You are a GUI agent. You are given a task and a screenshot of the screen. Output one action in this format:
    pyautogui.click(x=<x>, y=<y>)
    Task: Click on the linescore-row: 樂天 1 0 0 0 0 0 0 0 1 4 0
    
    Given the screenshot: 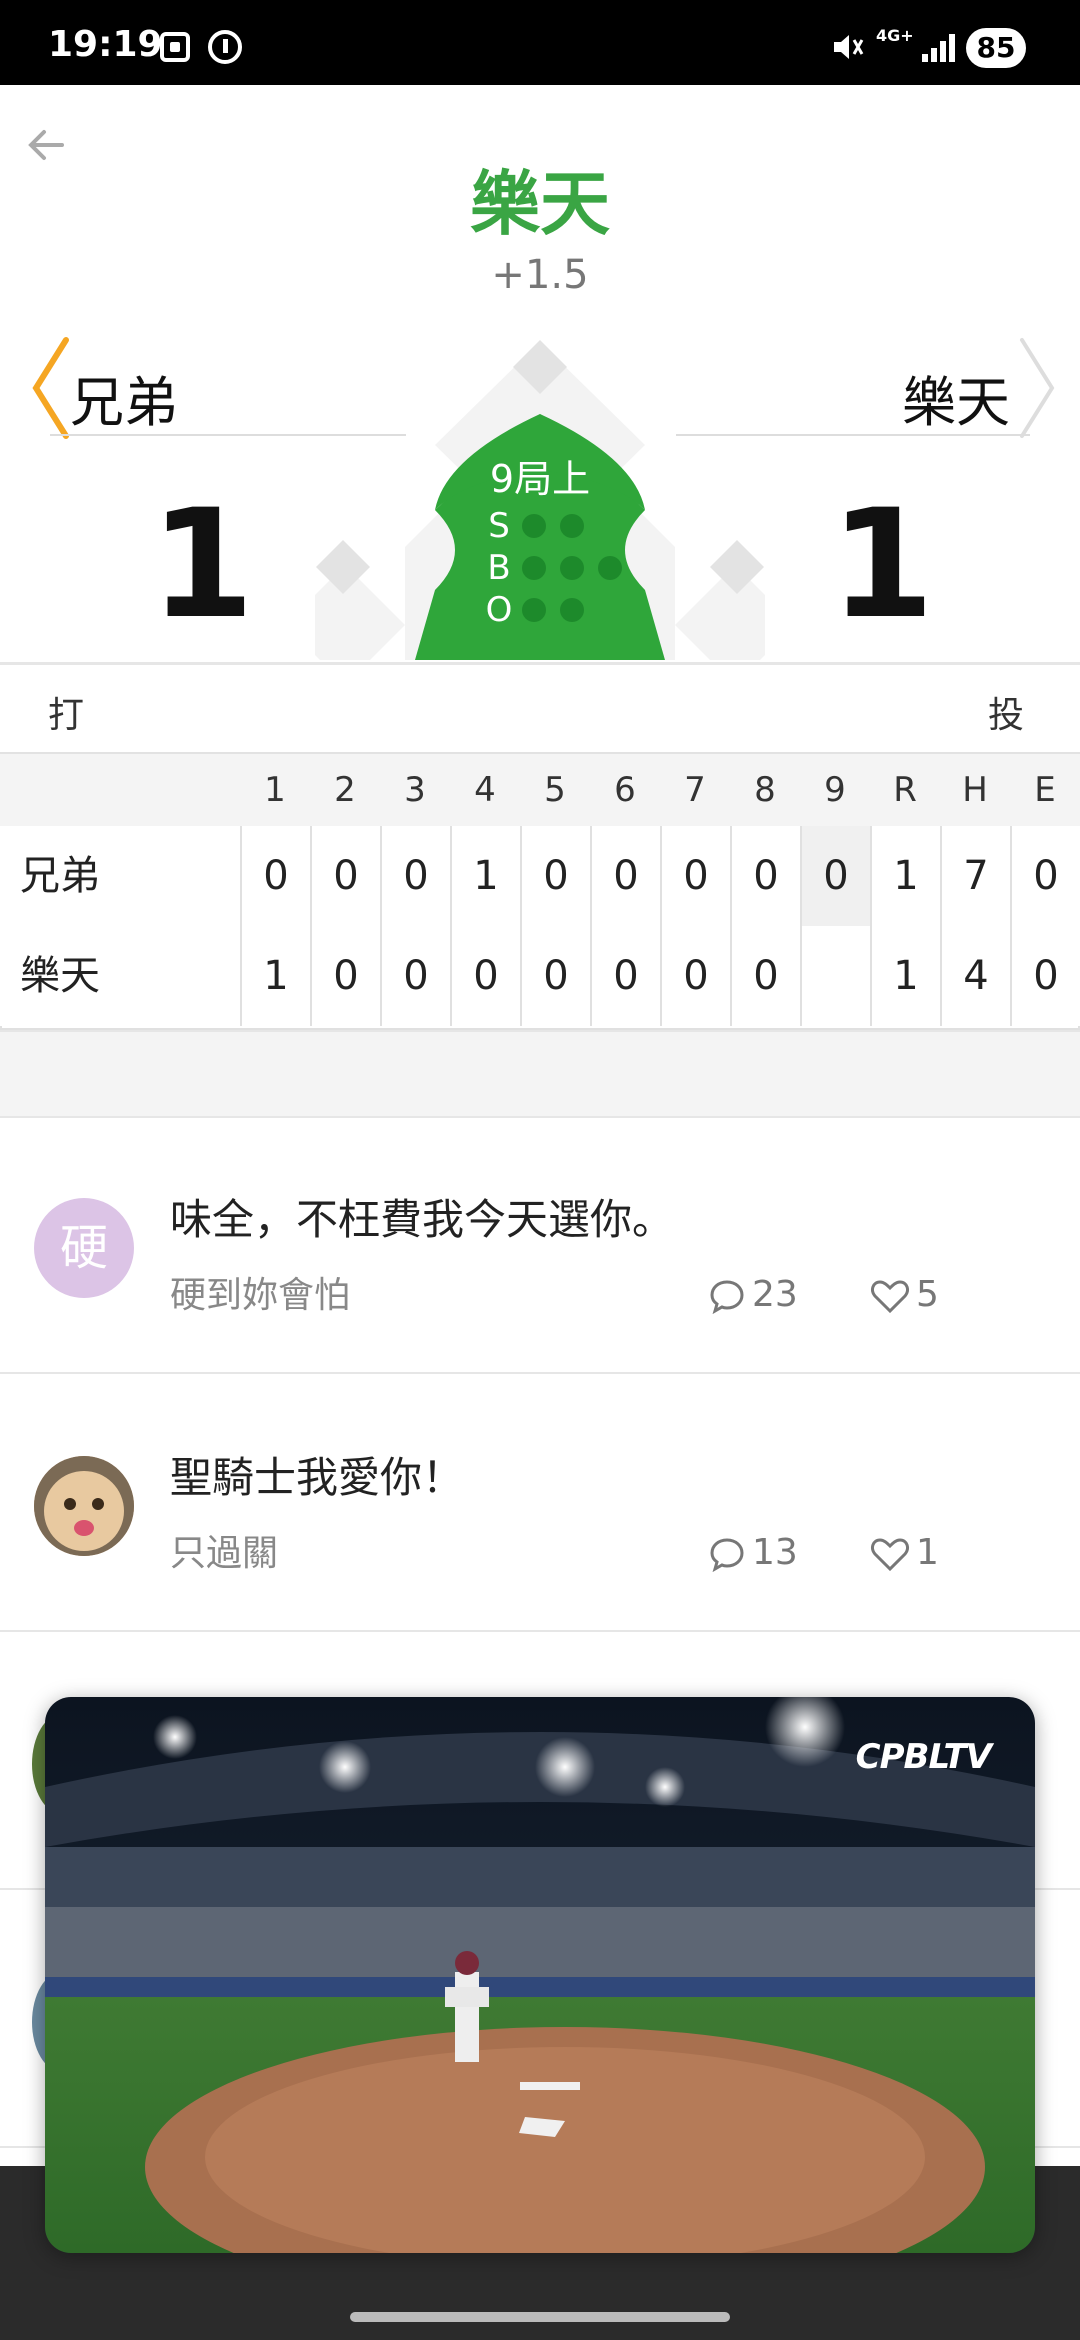 What is the action you would take?
    pyautogui.click(x=540, y=976)
    